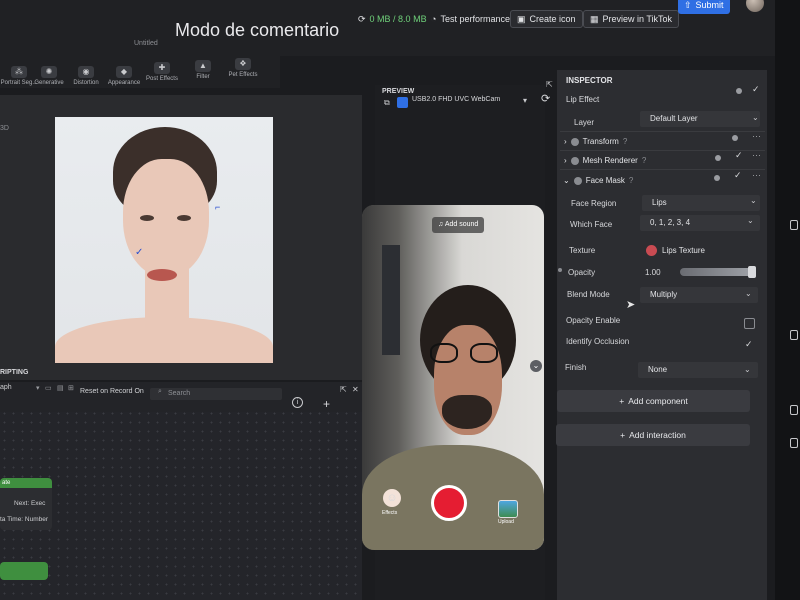 The width and height of the screenshot is (800, 600). I want to click on toolbar-item-pet-effects: ❖ Pet Effects, so click(243, 64).